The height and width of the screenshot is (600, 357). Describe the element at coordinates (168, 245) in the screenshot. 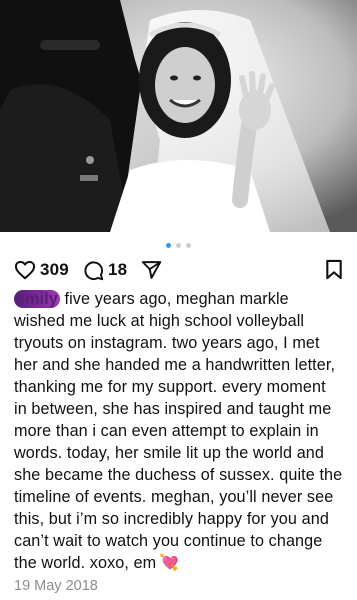

I see `carousel-dot-active` at that location.